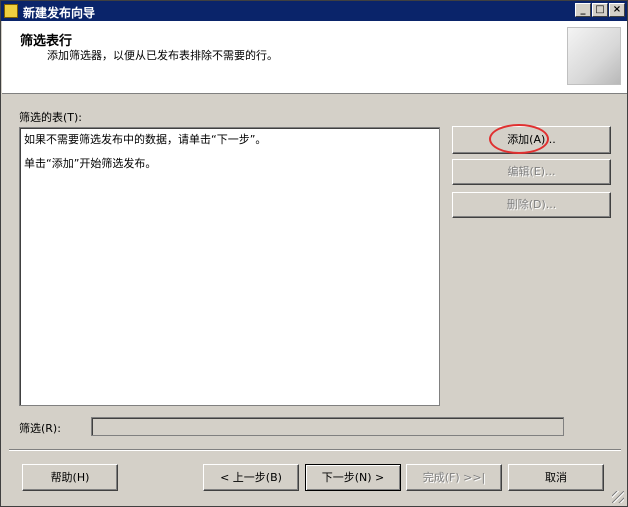 The image size is (628, 507). Describe the element at coordinates (11, 11) in the screenshot. I see `app-icon` at that location.